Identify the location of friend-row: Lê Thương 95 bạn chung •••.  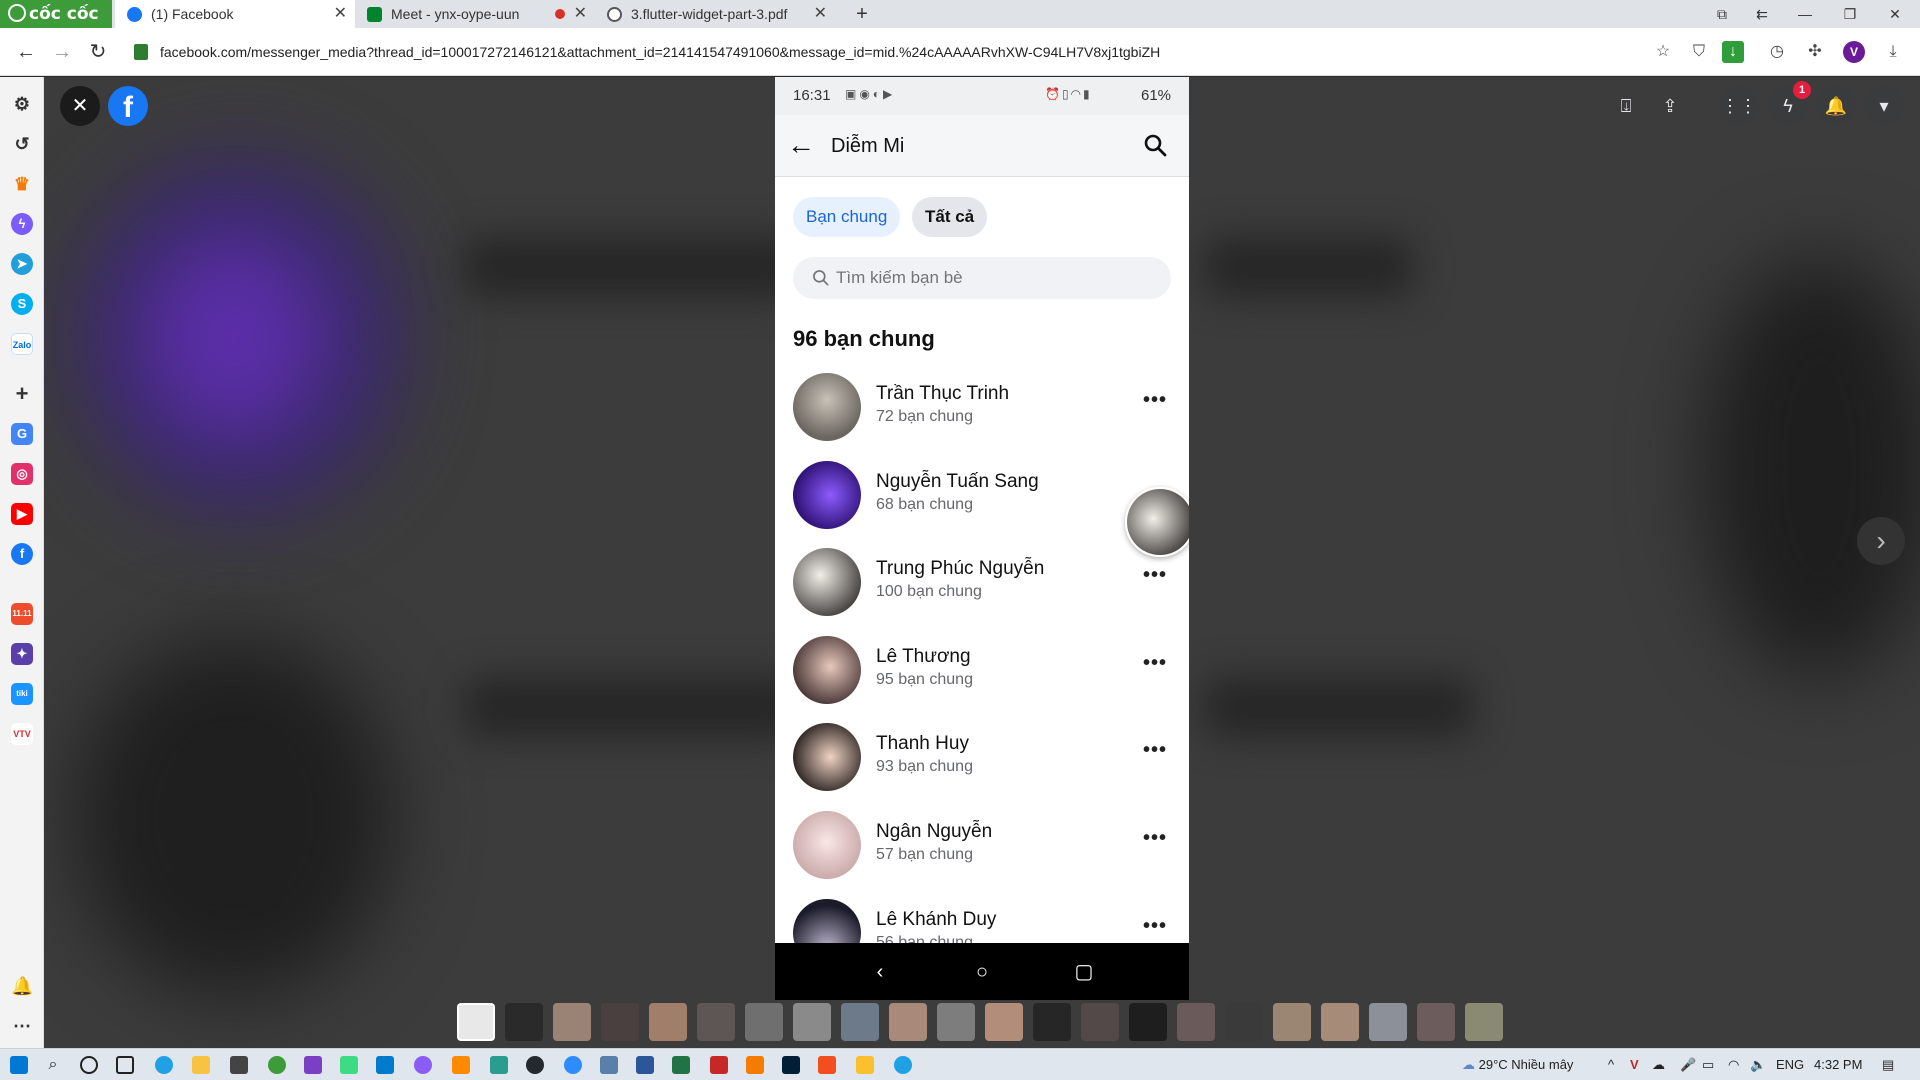
(982, 672).